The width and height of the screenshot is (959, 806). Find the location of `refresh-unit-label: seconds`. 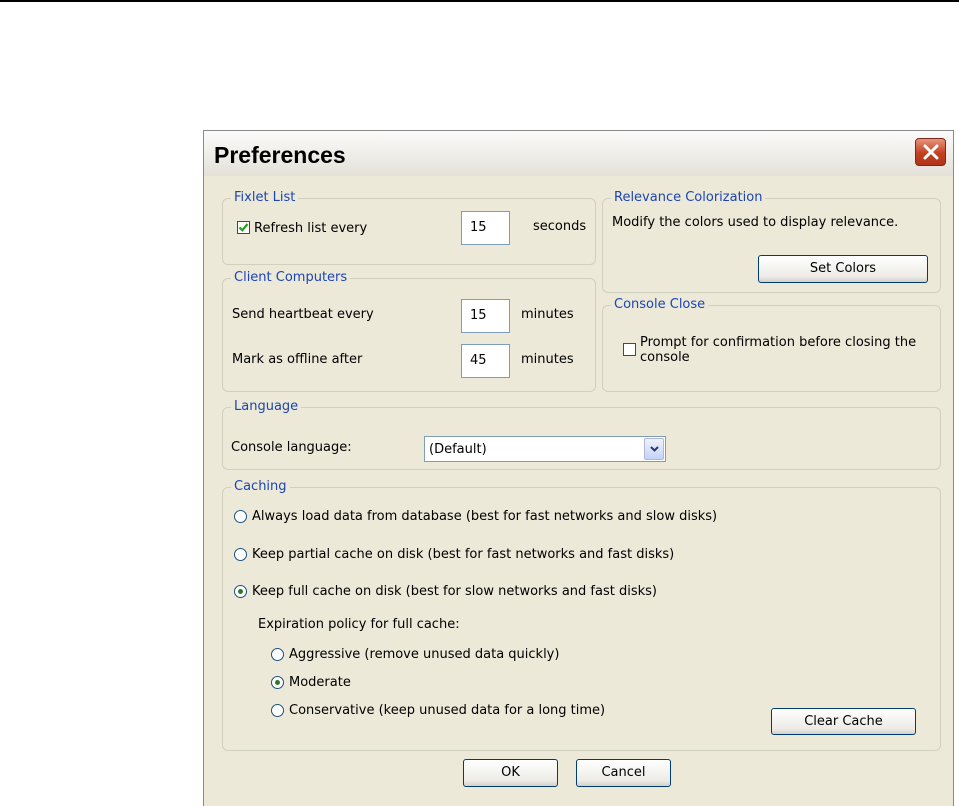

refresh-unit-label: seconds is located at coordinates (560, 226).